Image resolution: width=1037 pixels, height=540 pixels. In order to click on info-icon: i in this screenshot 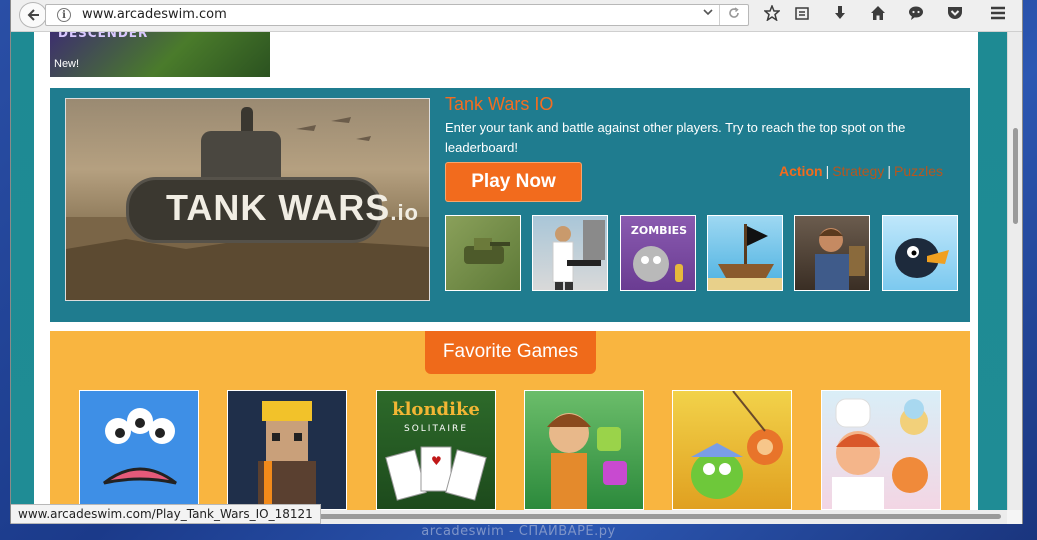, I will do `click(64, 15)`.